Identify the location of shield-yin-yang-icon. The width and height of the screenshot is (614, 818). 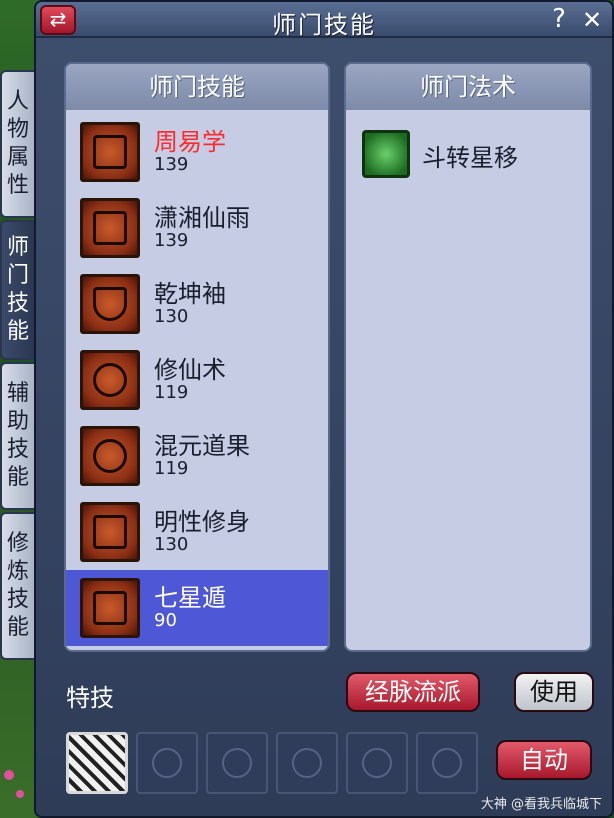
(110, 304).